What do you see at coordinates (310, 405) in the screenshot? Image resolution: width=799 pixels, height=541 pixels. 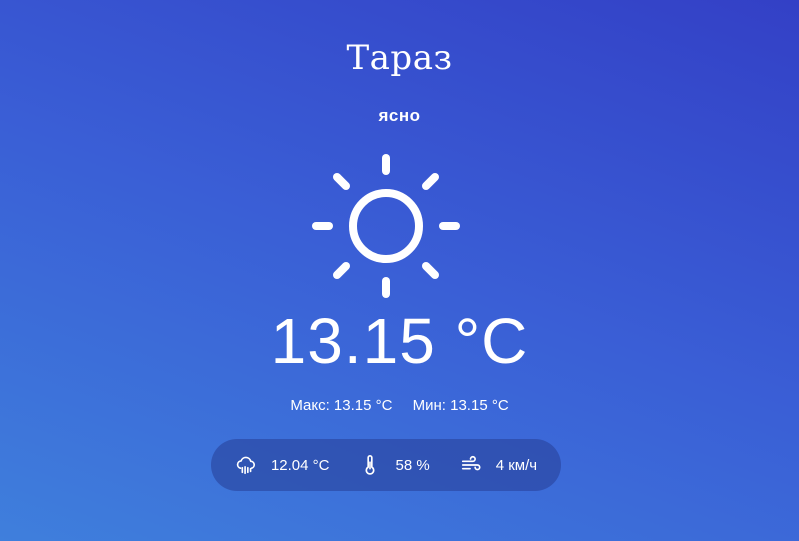 I see `max-label: Макс:` at bounding box center [310, 405].